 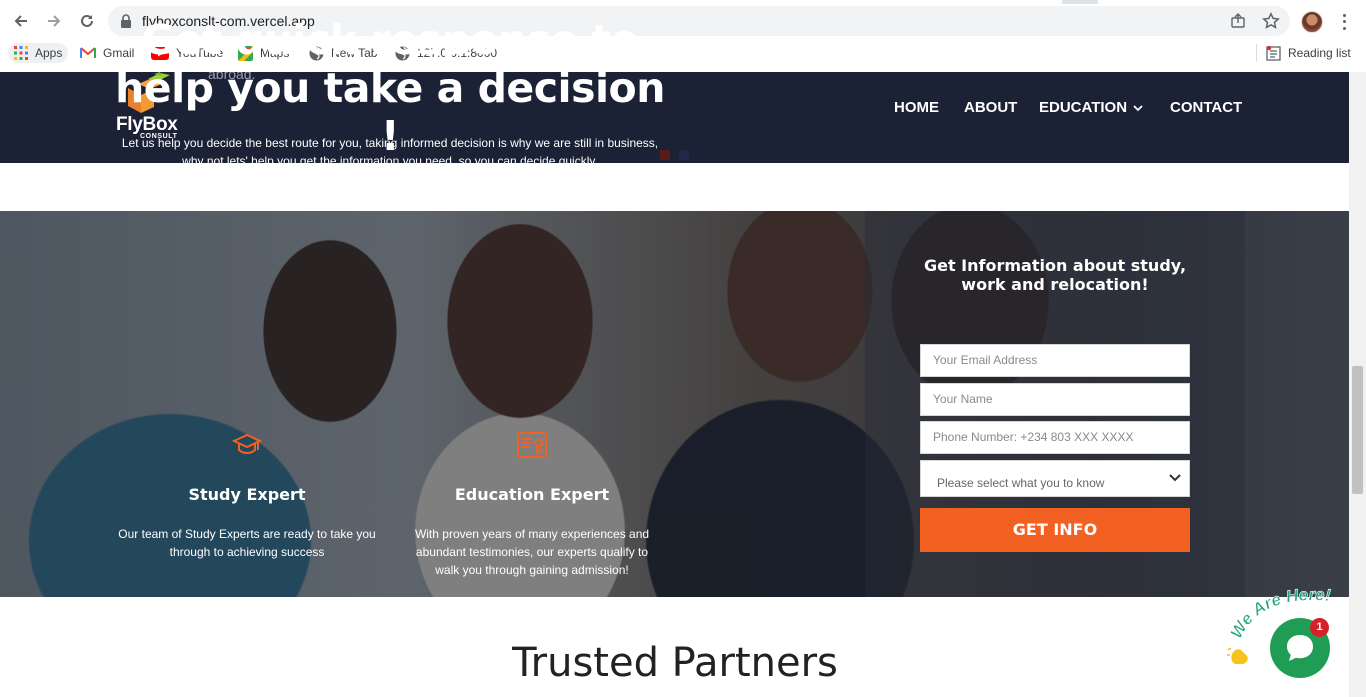 What do you see at coordinates (1237, 655) in the screenshot?
I see `waving-hand-icon` at bounding box center [1237, 655].